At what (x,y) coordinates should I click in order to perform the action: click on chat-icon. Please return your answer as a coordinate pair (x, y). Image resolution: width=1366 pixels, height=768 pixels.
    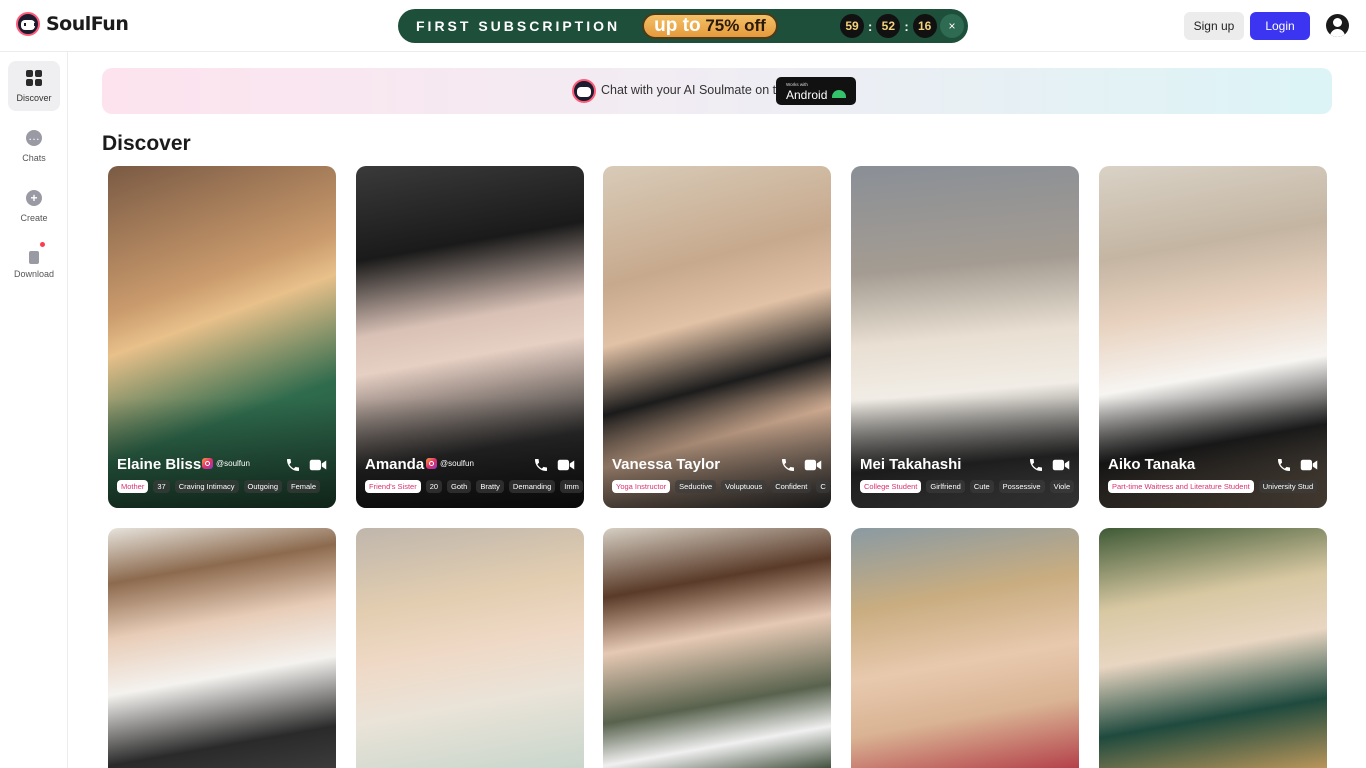
    Looking at the image, I should click on (34, 138).